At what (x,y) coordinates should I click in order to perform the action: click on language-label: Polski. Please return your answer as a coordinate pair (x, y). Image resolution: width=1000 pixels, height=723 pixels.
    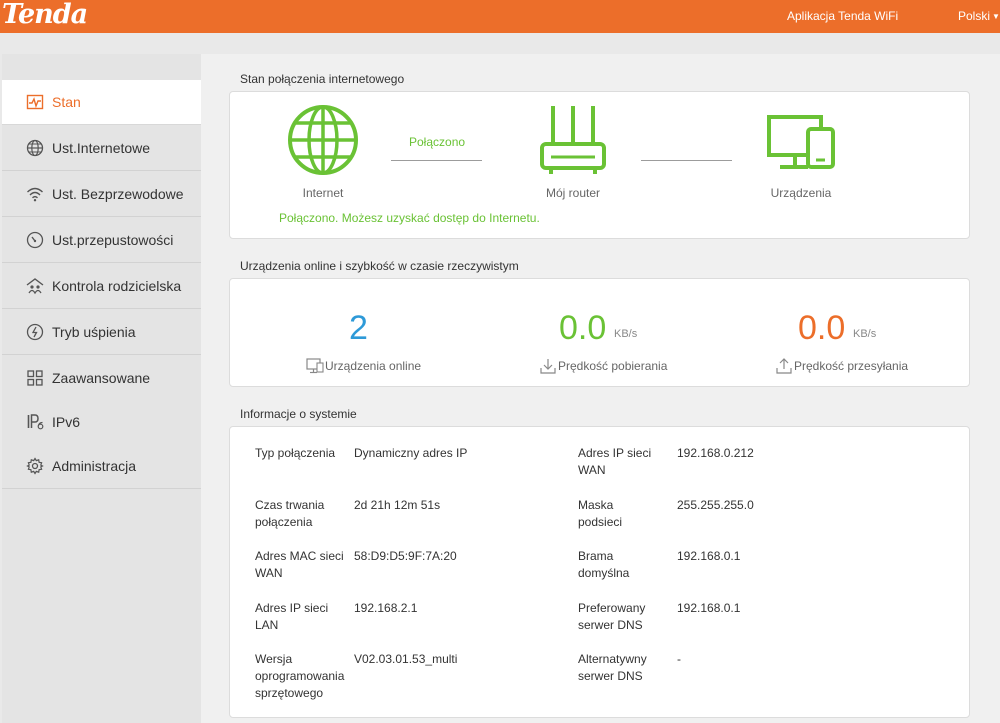
    Looking at the image, I should click on (974, 16).